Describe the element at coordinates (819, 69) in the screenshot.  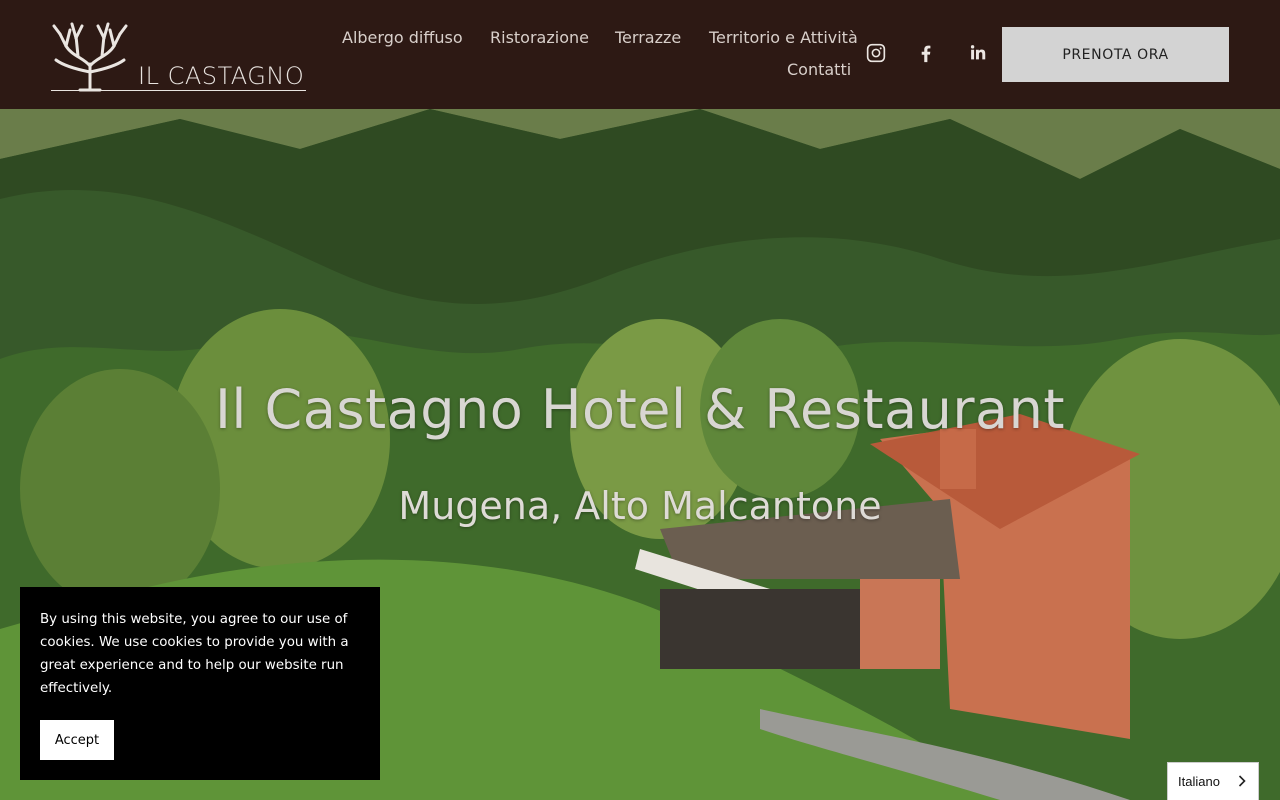
I see `nav-item-contatti: Contatti` at that location.